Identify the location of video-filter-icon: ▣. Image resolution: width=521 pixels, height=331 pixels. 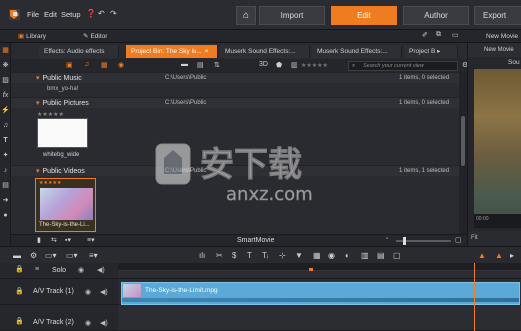
(69, 65).